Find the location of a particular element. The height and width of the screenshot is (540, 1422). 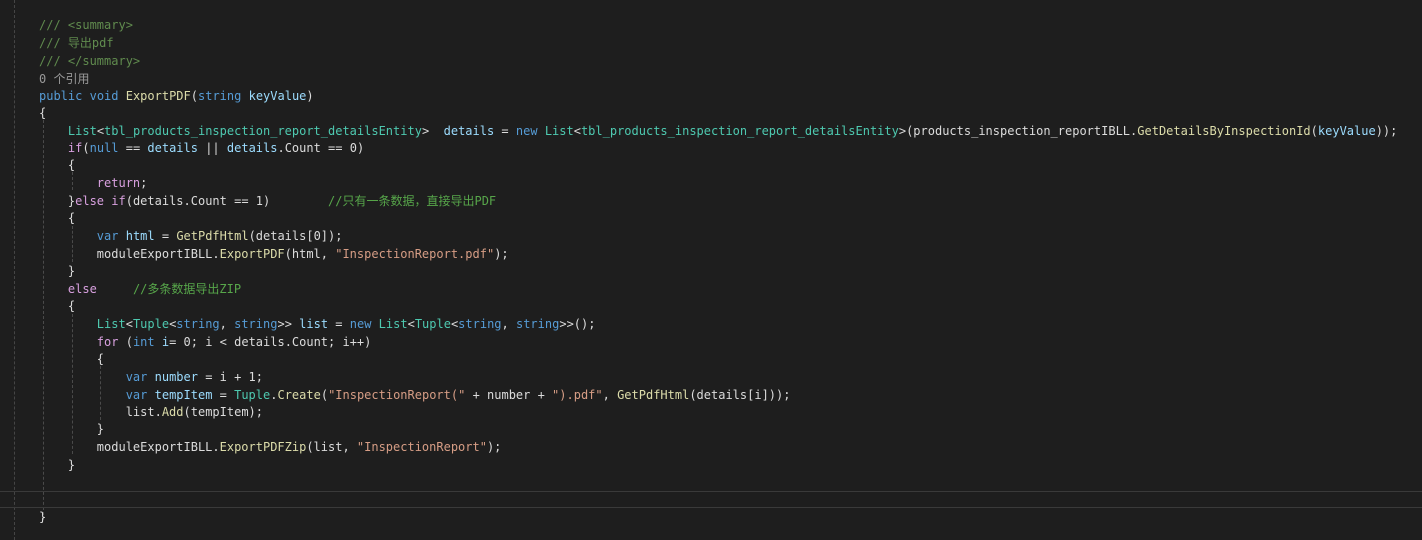

code-line: return; is located at coordinates (711, 183).